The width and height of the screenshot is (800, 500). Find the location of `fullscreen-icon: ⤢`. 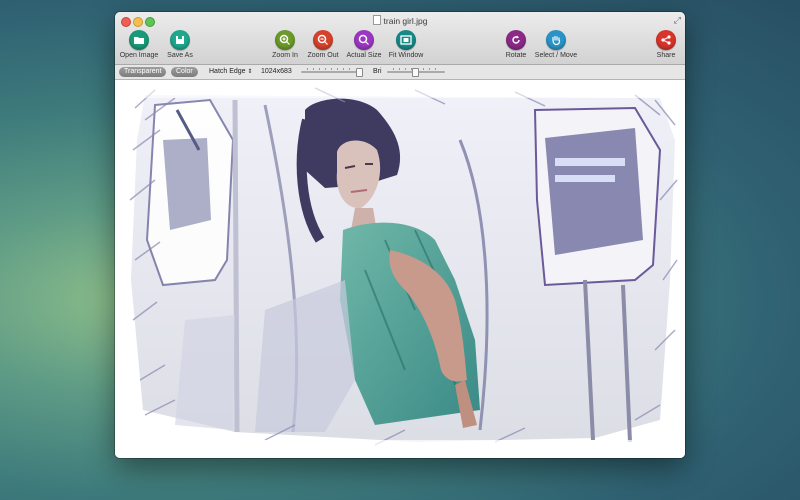

fullscreen-icon: ⤢ is located at coordinates (677, 20).